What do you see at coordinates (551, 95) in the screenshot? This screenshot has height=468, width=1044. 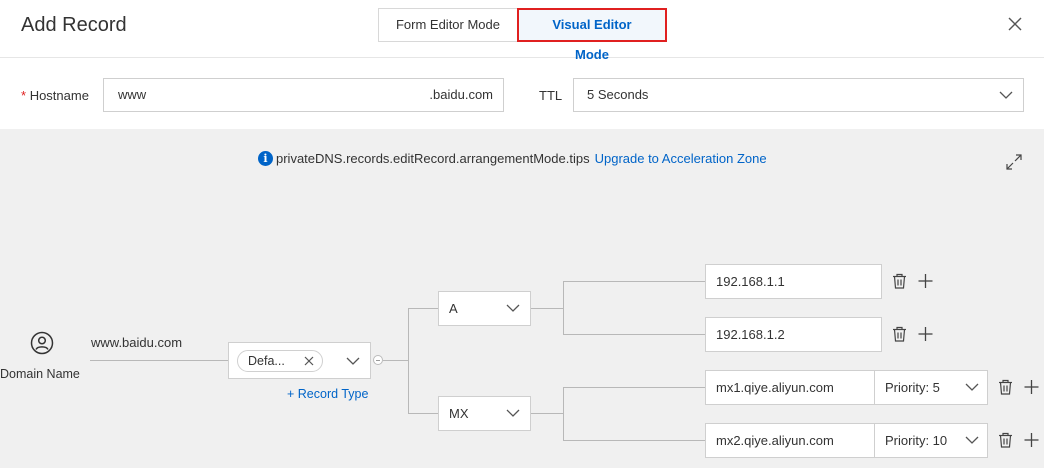 I see `ttl-label: TTL` at bounding box center [551, 95].